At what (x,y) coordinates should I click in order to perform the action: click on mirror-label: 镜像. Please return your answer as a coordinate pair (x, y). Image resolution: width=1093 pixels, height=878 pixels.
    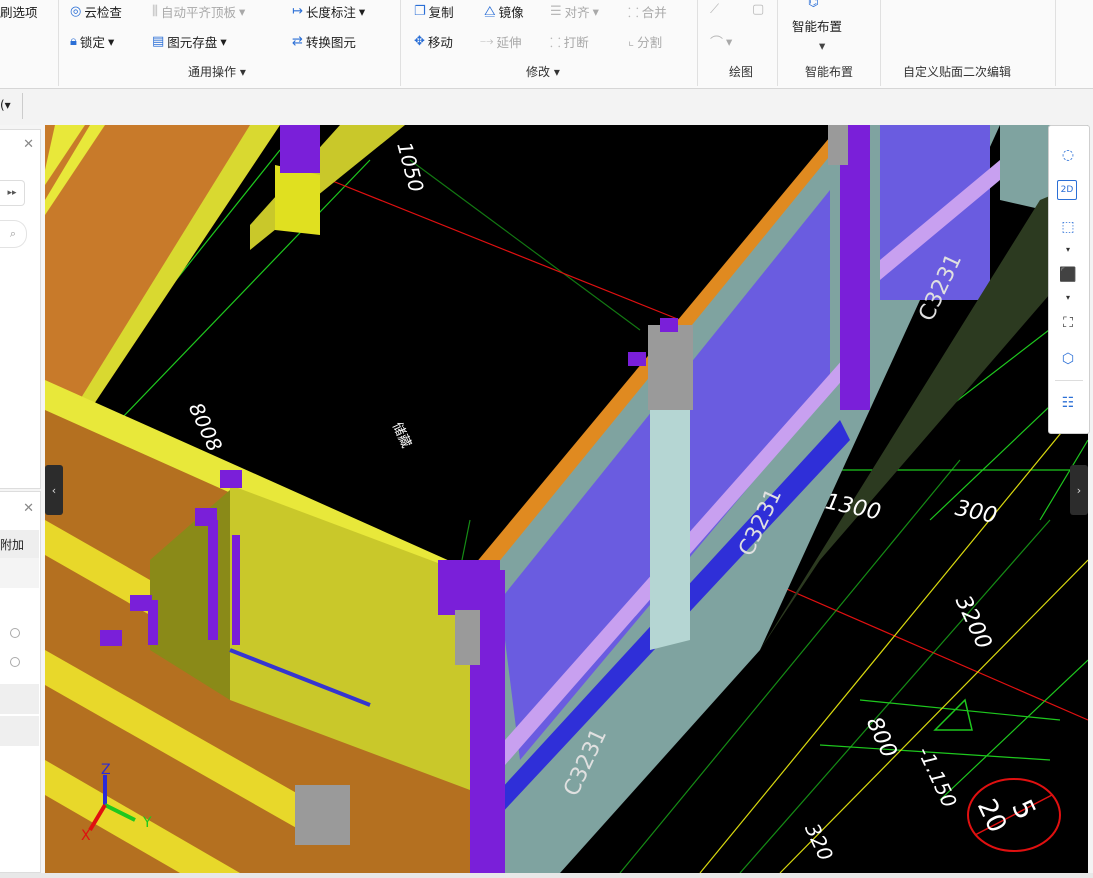
    Looking at the image, I should click on (511, 12).